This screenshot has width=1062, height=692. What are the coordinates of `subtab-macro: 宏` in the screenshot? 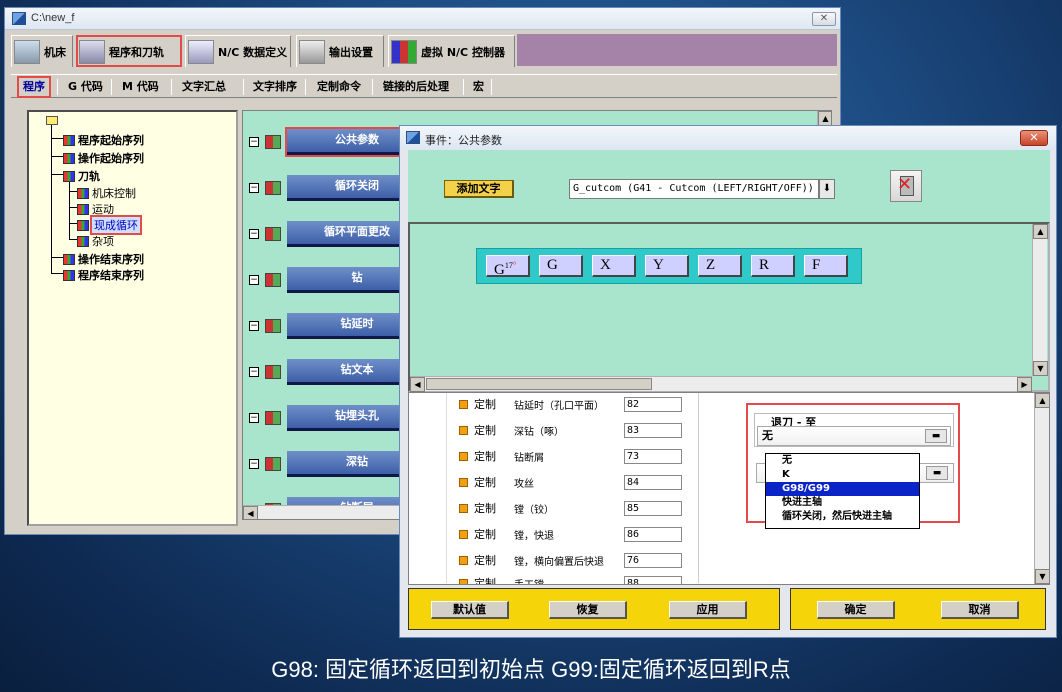 It's located at (478, 87).